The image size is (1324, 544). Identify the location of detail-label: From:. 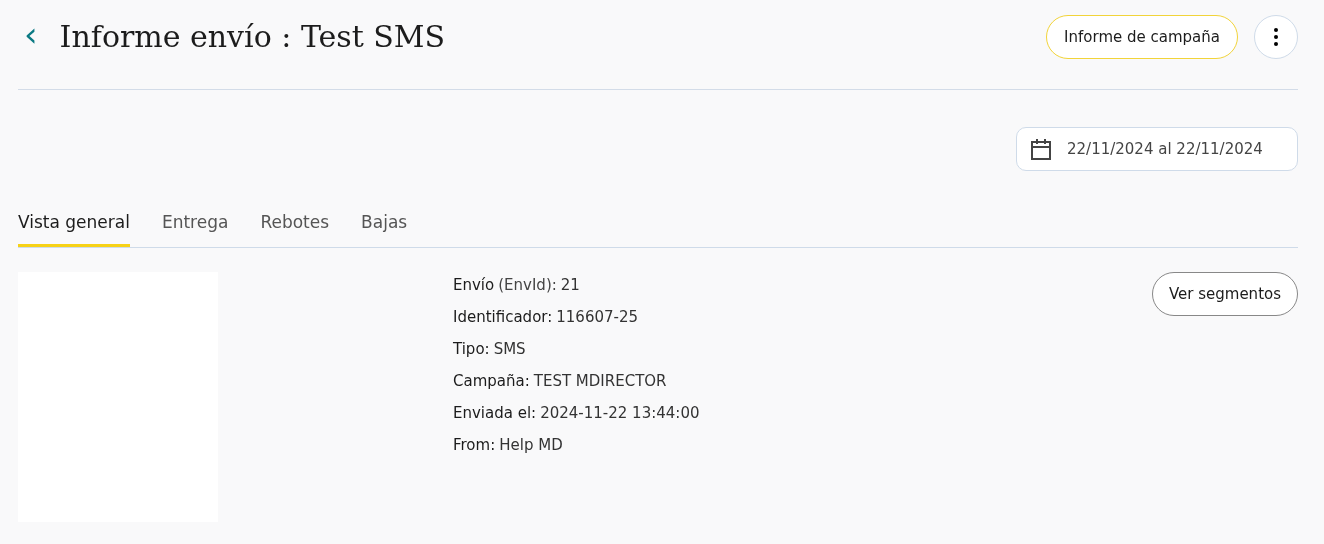
(474, 445).